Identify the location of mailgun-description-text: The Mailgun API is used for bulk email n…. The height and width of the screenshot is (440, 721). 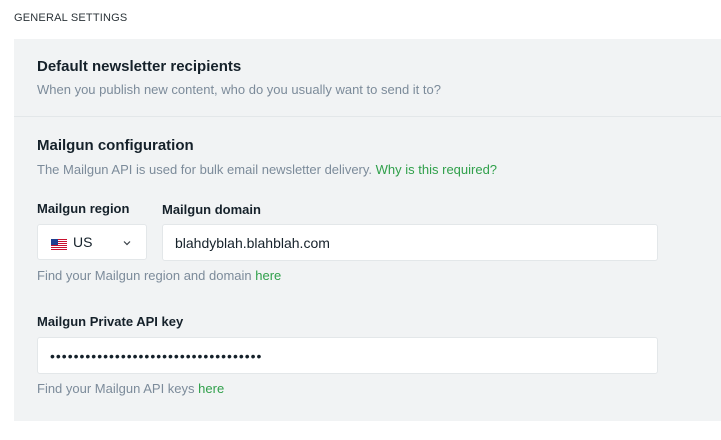
(205, 169).